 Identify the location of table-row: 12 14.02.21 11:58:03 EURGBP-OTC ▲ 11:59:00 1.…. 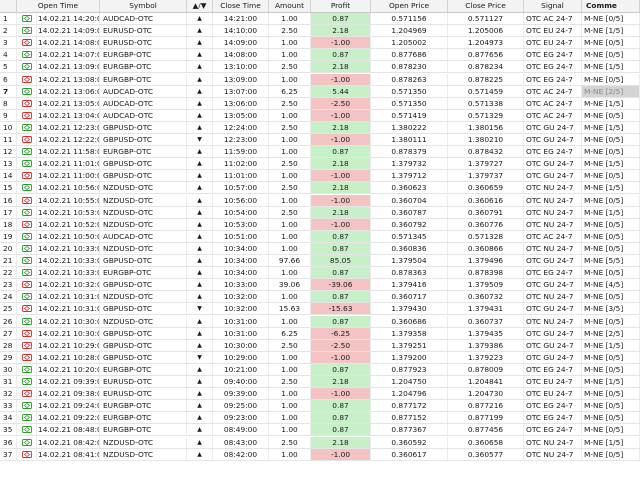
(320, 152).